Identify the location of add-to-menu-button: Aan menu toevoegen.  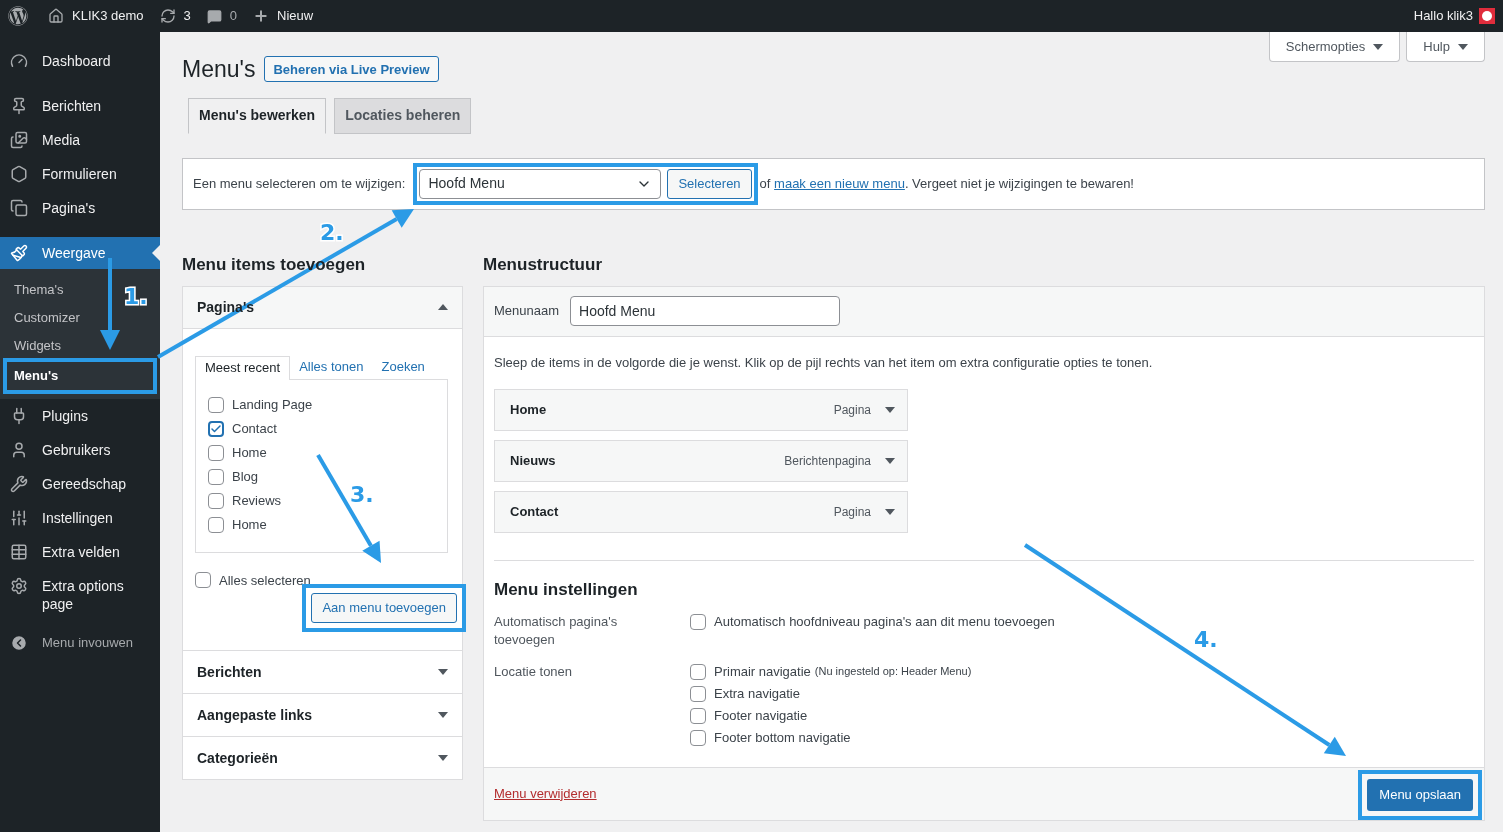
(384, 608).